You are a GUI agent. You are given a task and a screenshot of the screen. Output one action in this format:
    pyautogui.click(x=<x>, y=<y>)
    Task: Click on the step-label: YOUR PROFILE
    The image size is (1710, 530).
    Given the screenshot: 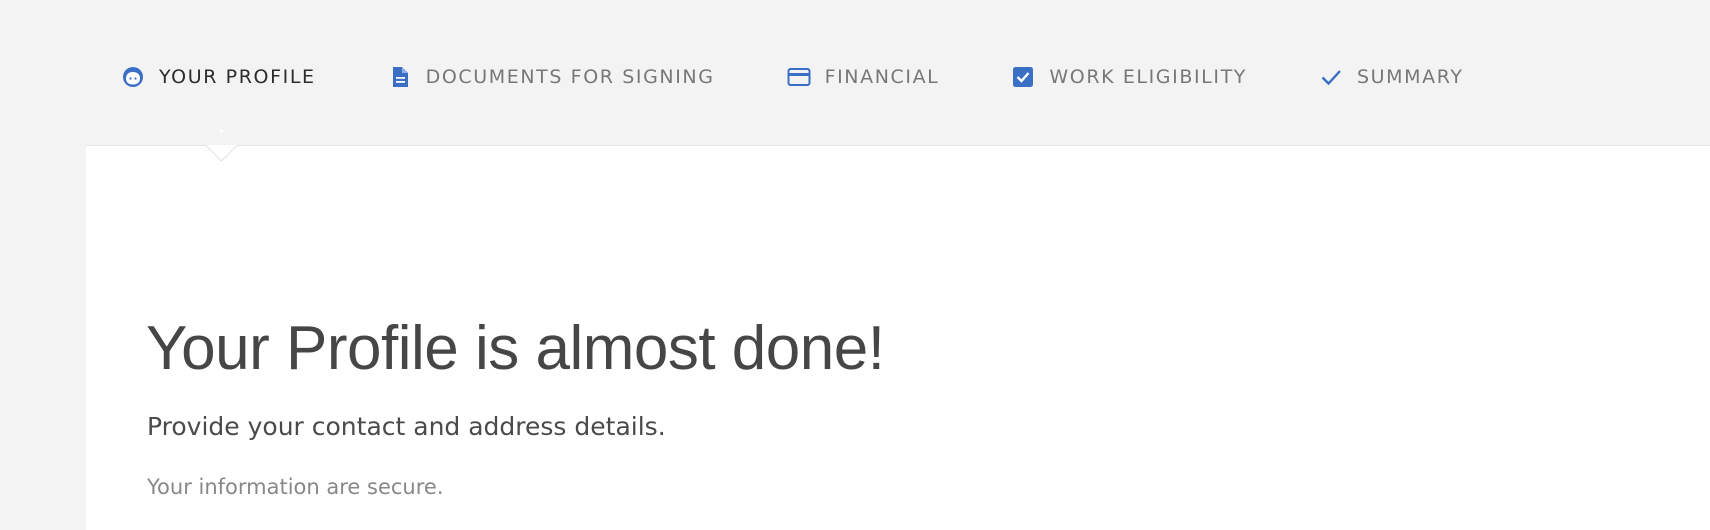 What is the action you would take?
    pyautogui.click(x=237, y=77)
    